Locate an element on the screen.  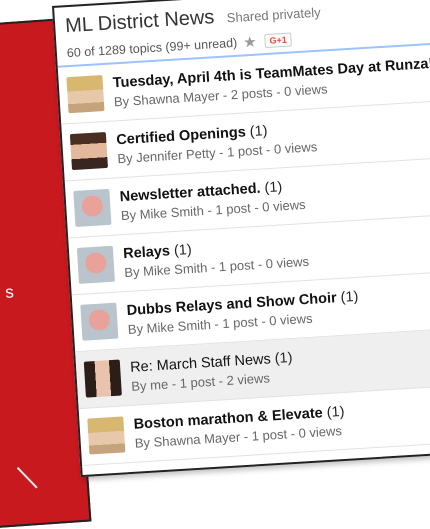
group-title: ML District News is located at coordinates (140, 21).